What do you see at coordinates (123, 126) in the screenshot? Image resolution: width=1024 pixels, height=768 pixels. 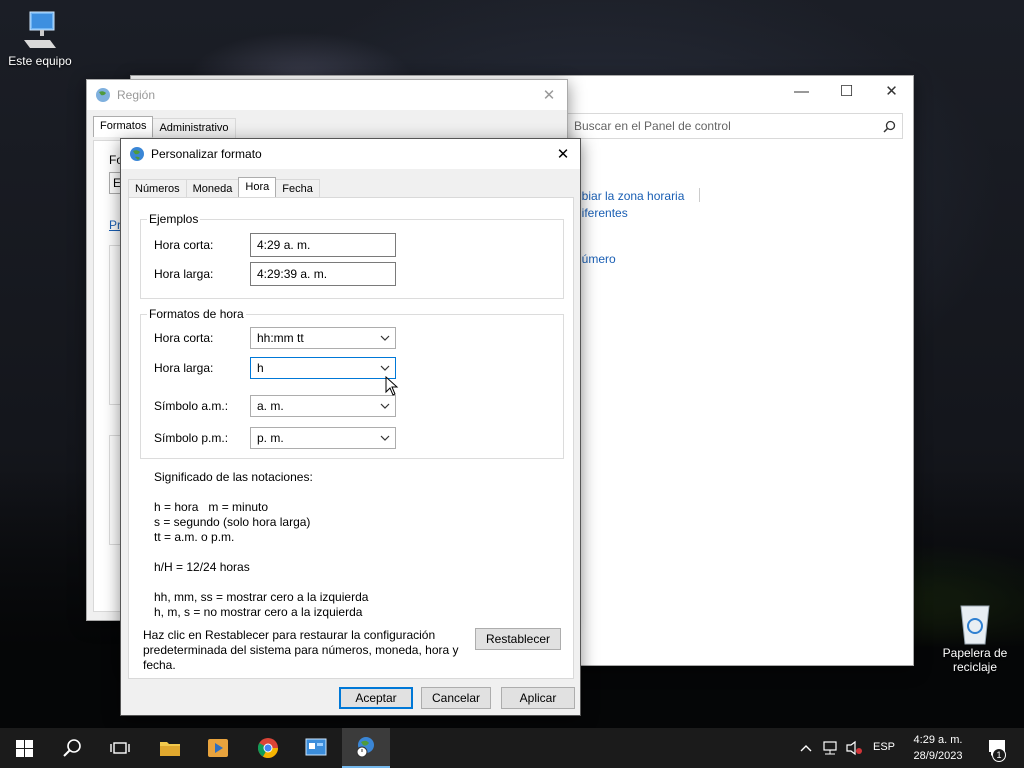 I see `tab-formats: Formatos` at bounding box center [123, 126].